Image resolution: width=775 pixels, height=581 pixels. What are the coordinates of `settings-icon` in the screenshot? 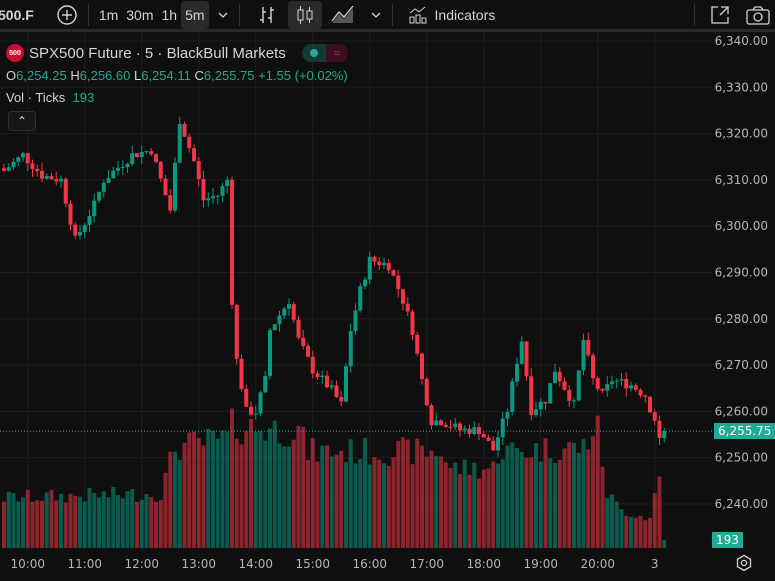 It's located at (744, 565).